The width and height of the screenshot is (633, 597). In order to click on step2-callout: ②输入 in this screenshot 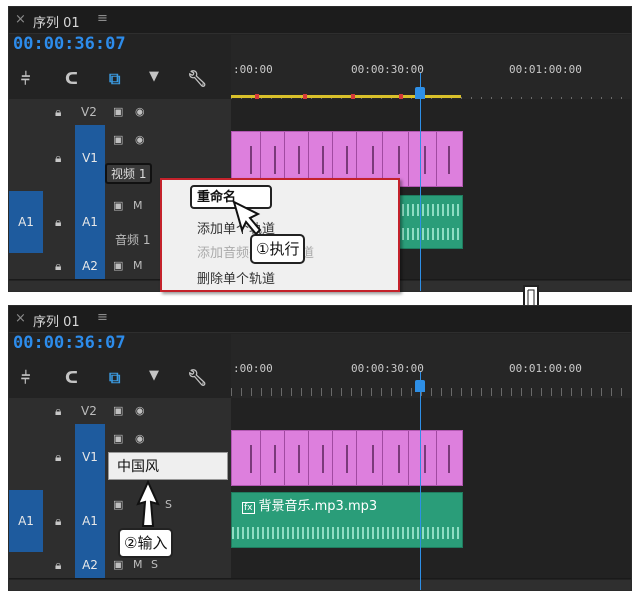, I will do `click(146, 543)`.